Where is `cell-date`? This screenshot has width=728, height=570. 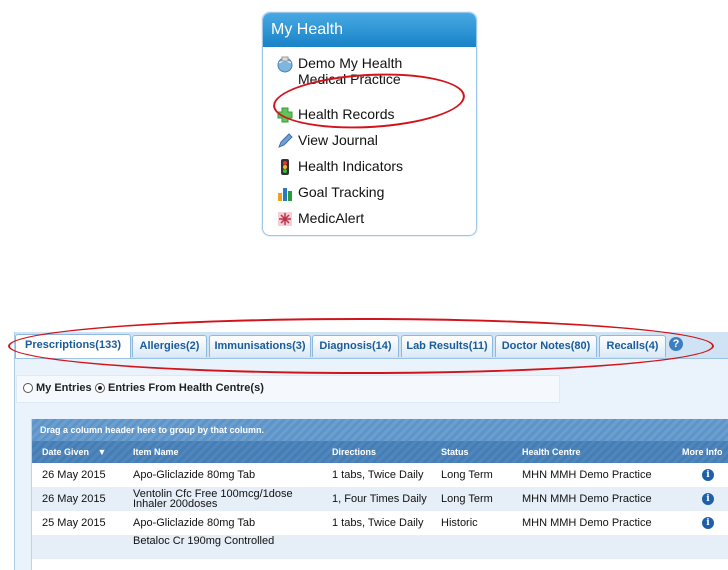
cell-date is located at coordinates (83, 547).